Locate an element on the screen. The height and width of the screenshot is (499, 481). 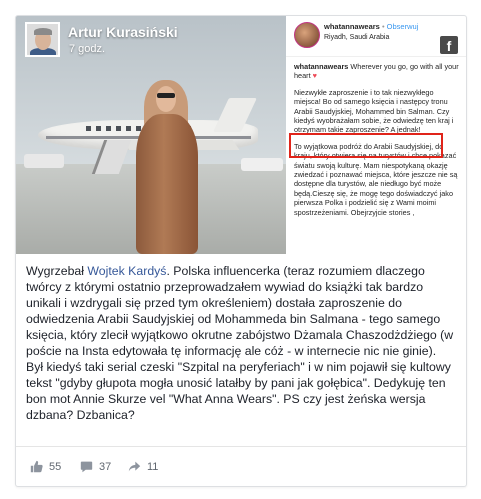
mention-link: Wojtek Kardyś is located at coordinates (126, 271).